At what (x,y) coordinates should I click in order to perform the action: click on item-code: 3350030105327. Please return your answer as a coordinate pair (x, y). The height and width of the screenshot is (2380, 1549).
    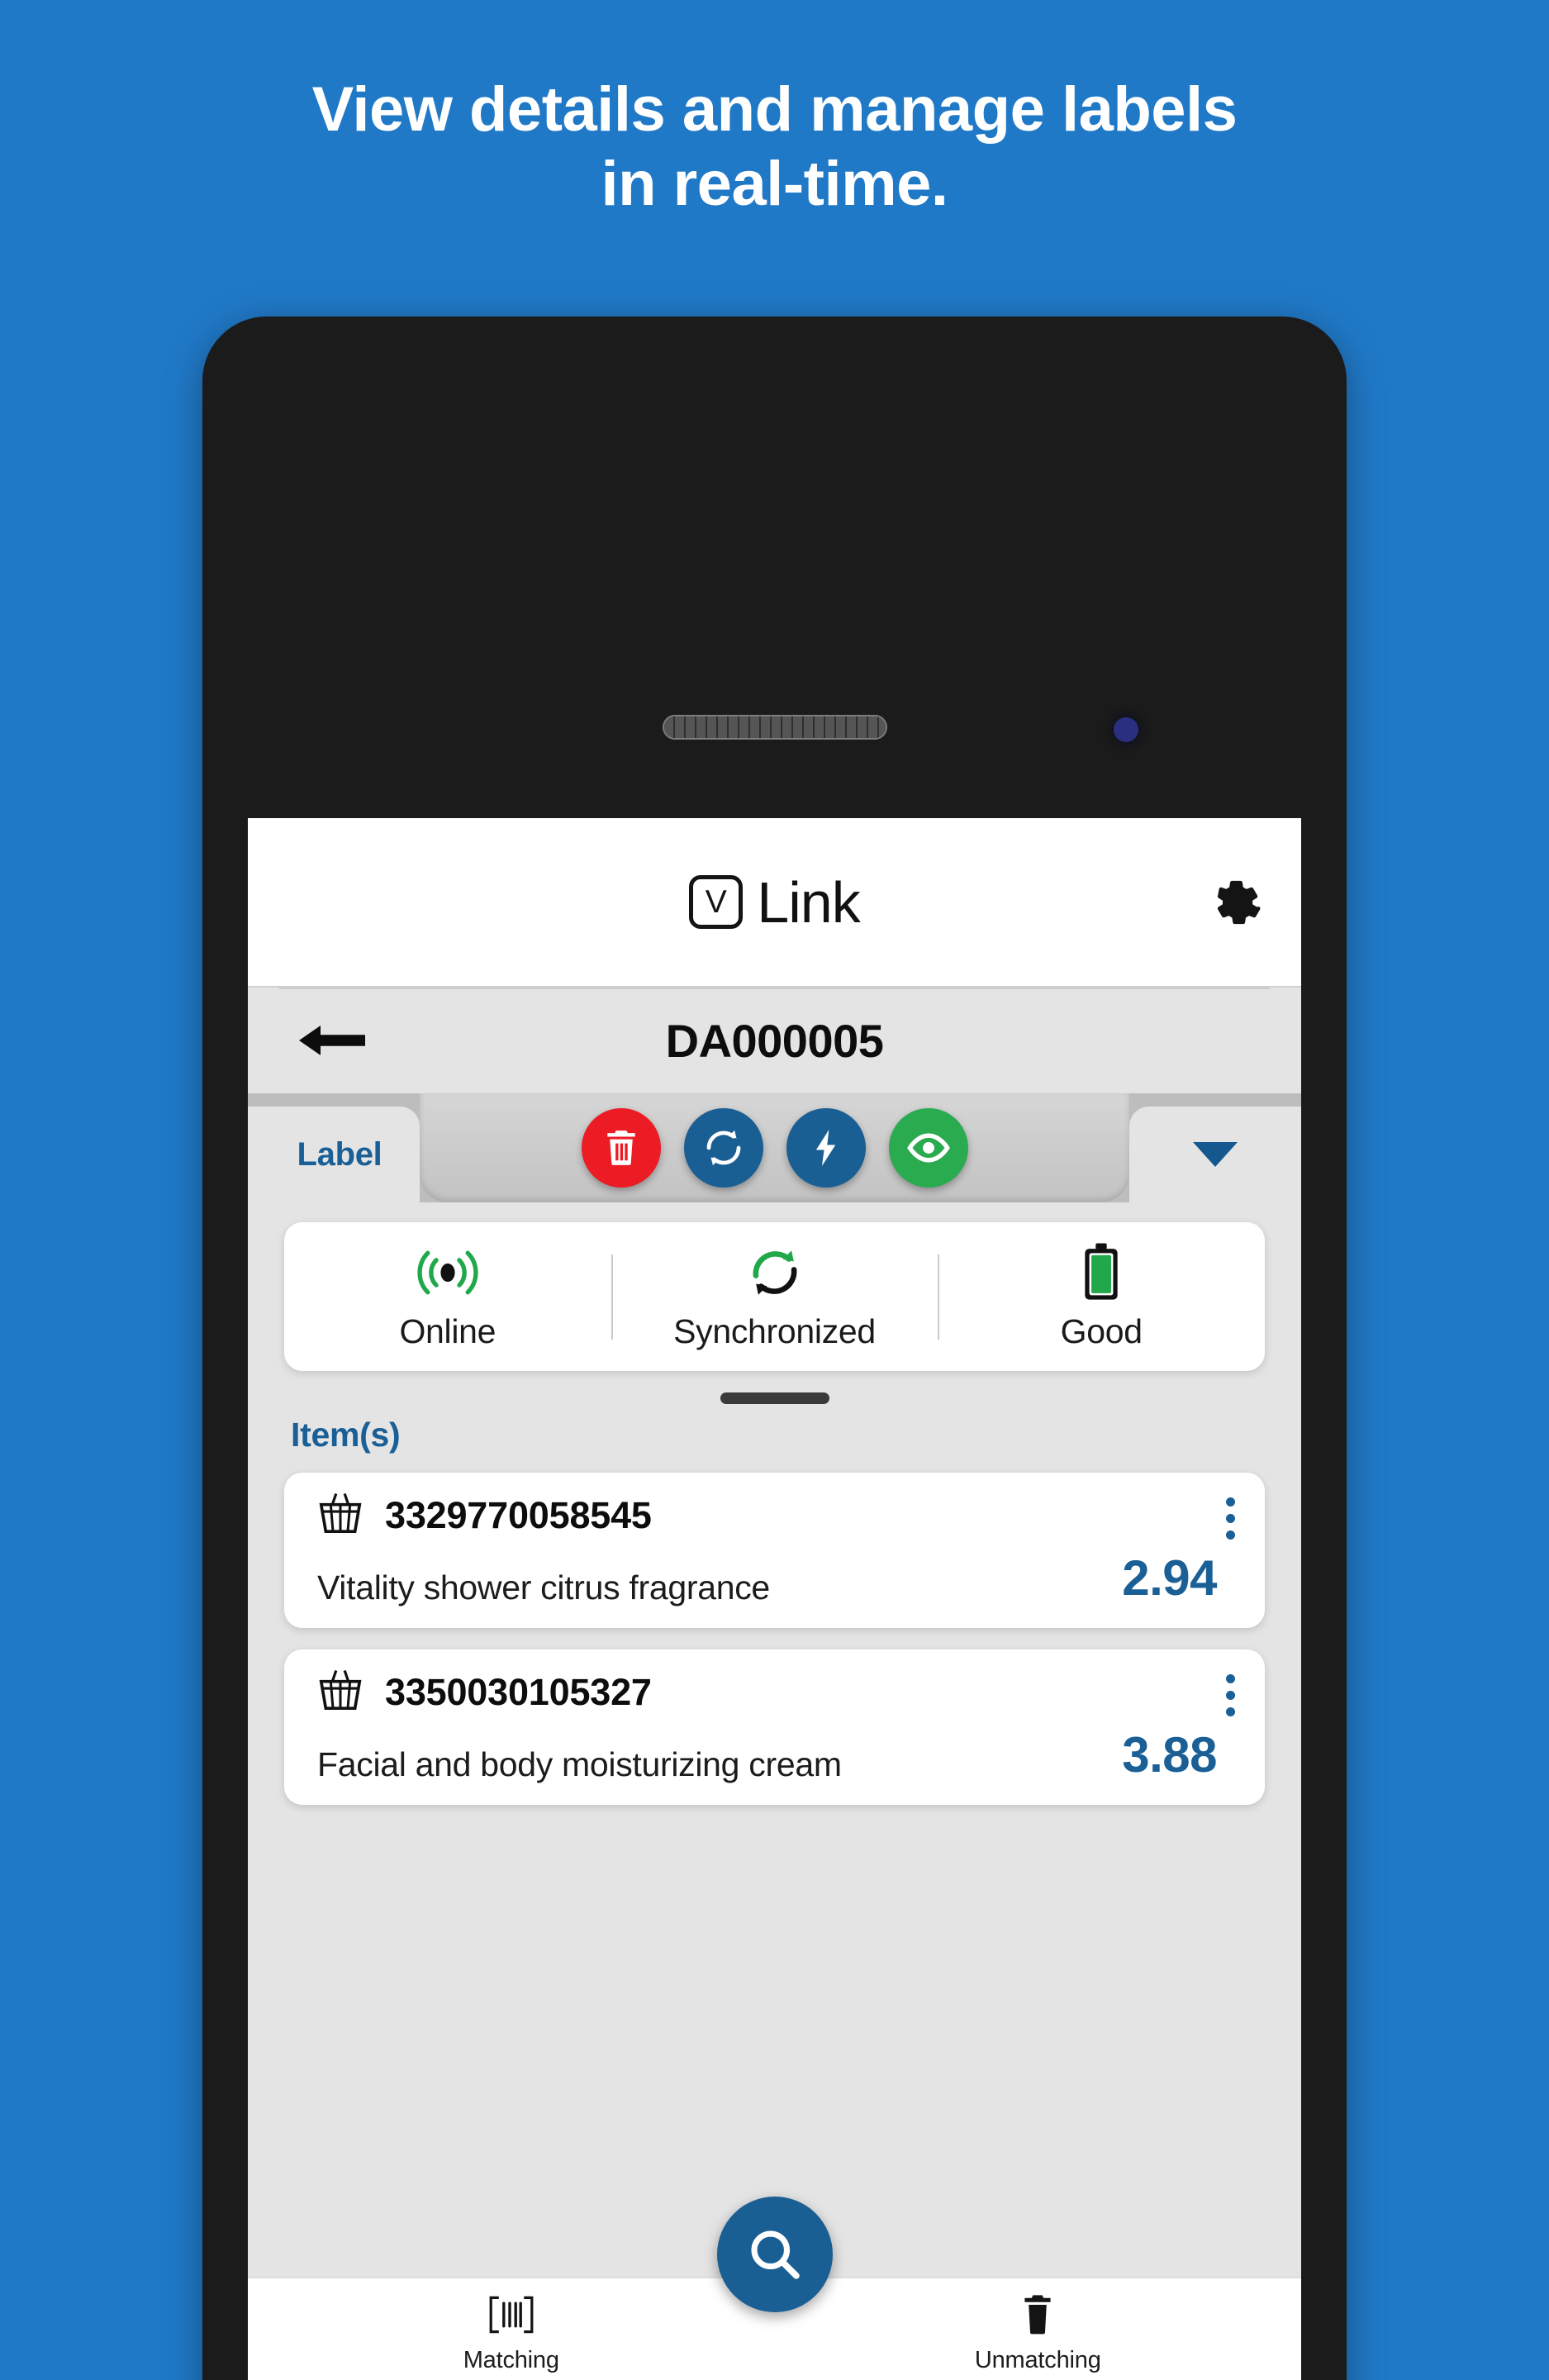
    Looking at the image, I should click on (518, 1691).